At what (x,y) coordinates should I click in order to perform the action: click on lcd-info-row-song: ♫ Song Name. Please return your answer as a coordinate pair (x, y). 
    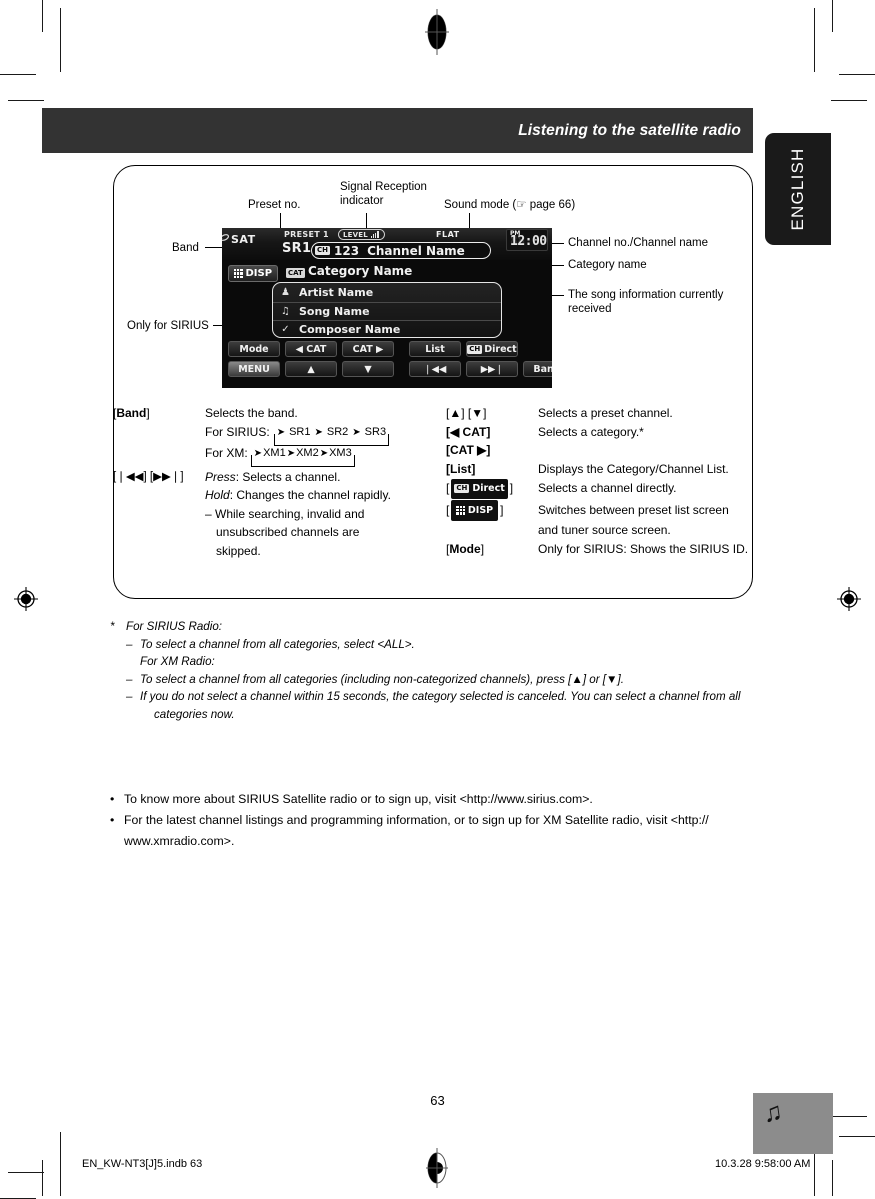
    Looking at the image, I should click on (387, 311).